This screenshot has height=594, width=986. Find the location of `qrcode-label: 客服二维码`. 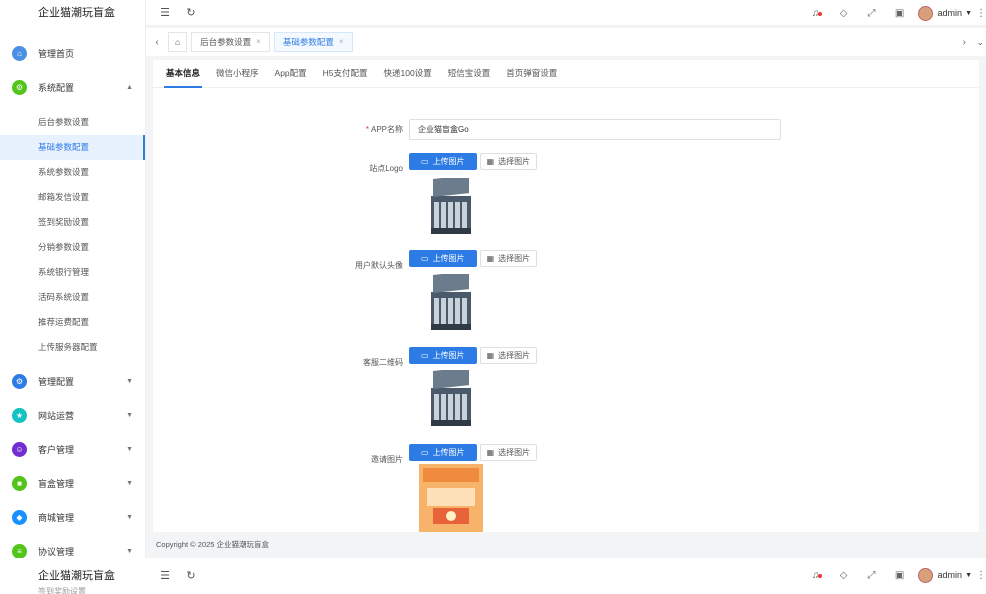

qrcode-label: 客服二维码 is located at coordinates (383, 362).